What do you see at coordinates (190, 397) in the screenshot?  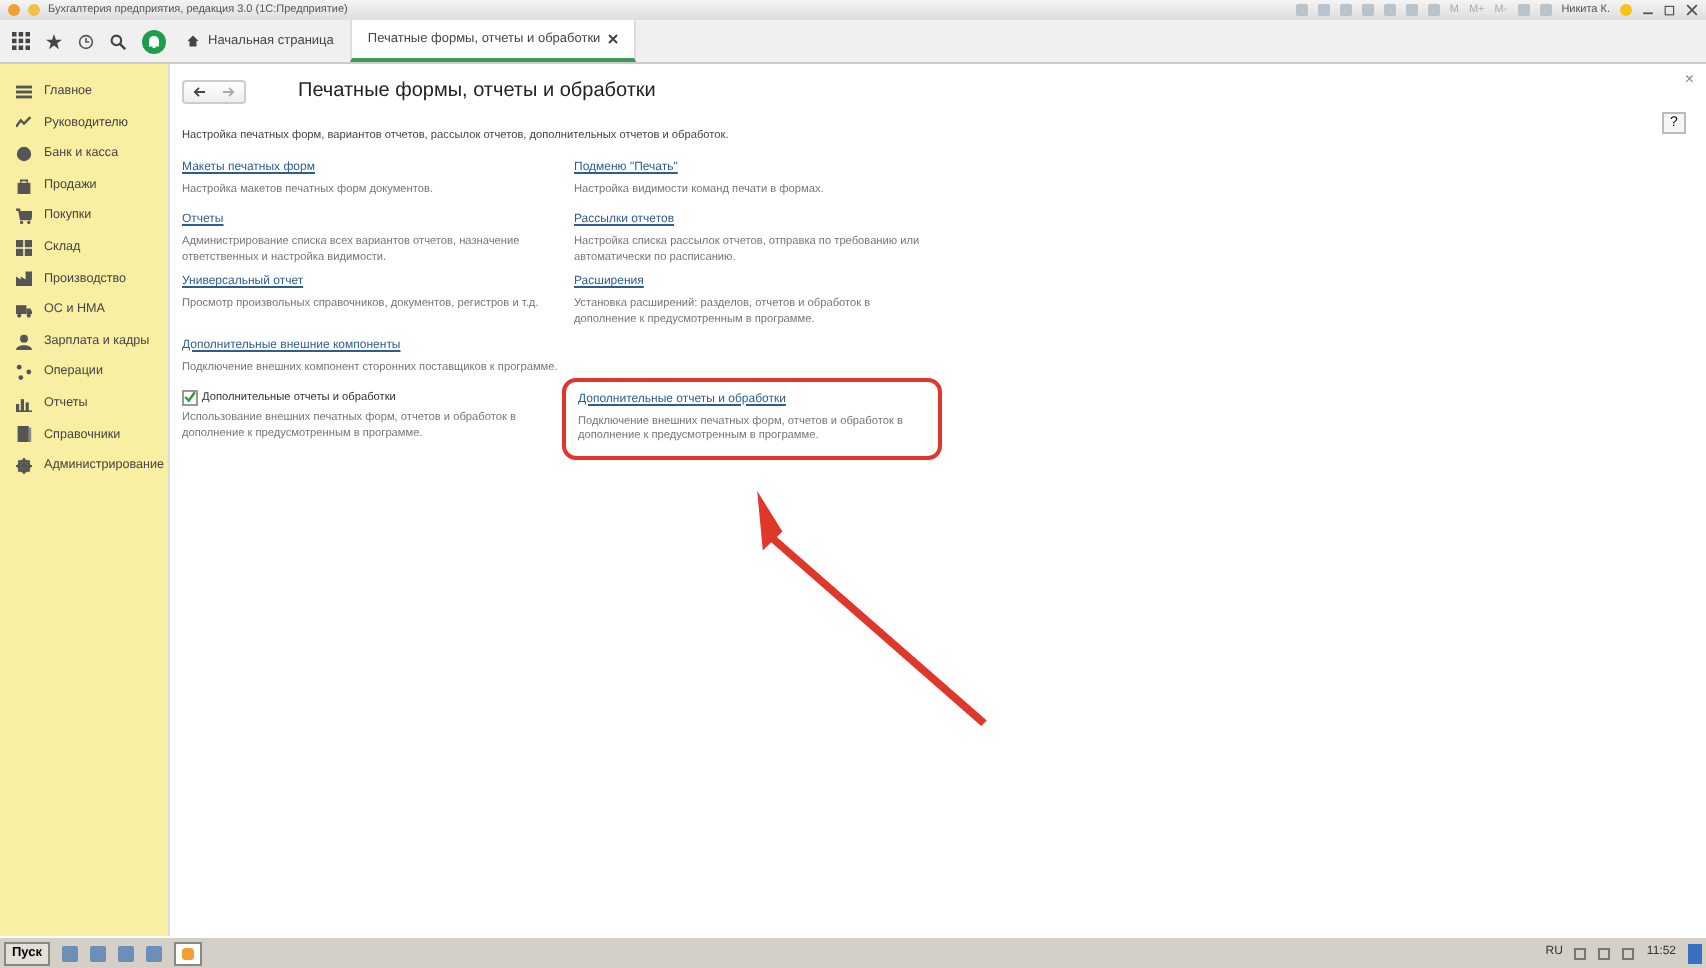 I see `checkbox` at bounding box center [190, 397].